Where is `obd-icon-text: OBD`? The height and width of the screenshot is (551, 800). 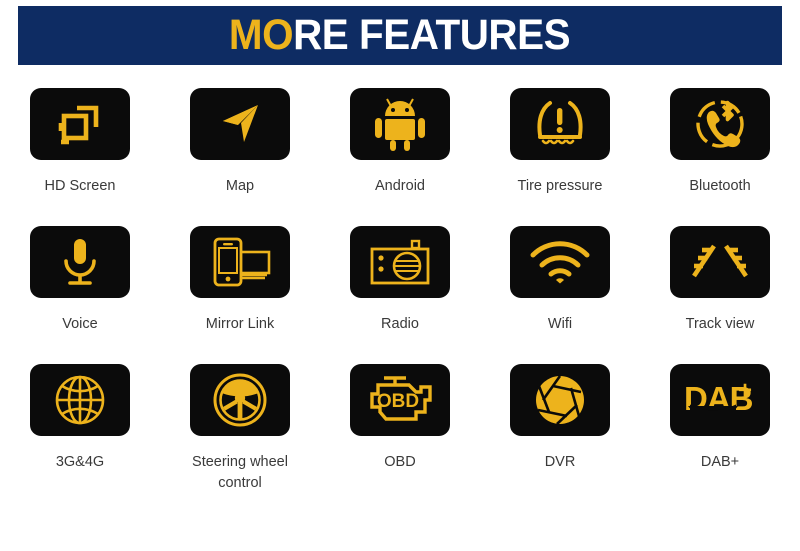 obd-icon-text: OBD is located at coordinates (398, 401).